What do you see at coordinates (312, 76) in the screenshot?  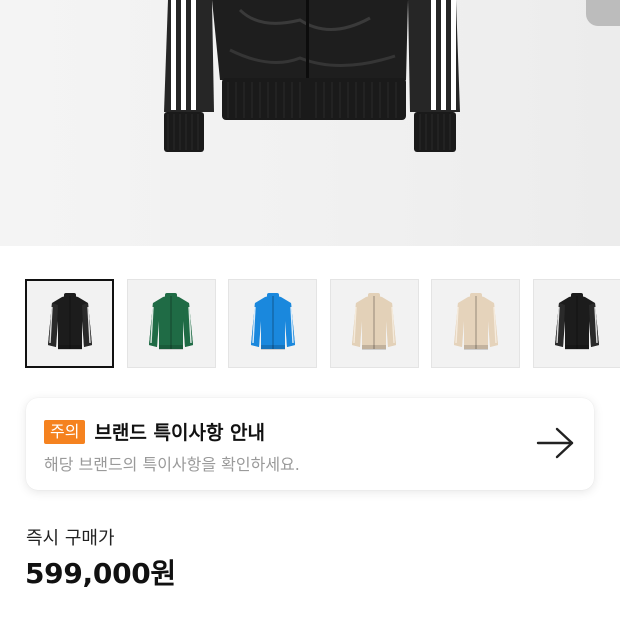 I see `jacket-image` at bounding box center [312, 76].